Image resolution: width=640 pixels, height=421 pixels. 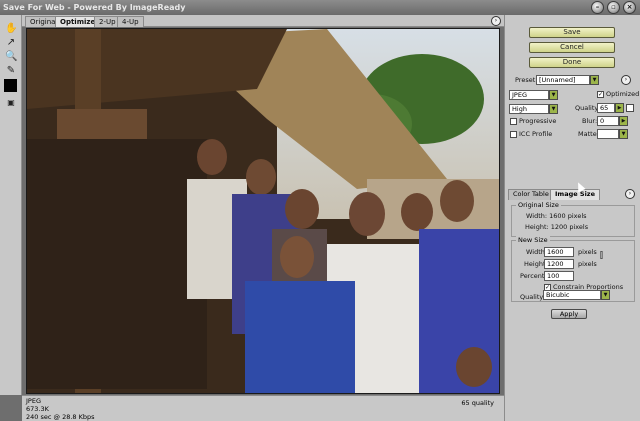 I want to click on tab-image-size: Image Size, so click(x=575, y=194).